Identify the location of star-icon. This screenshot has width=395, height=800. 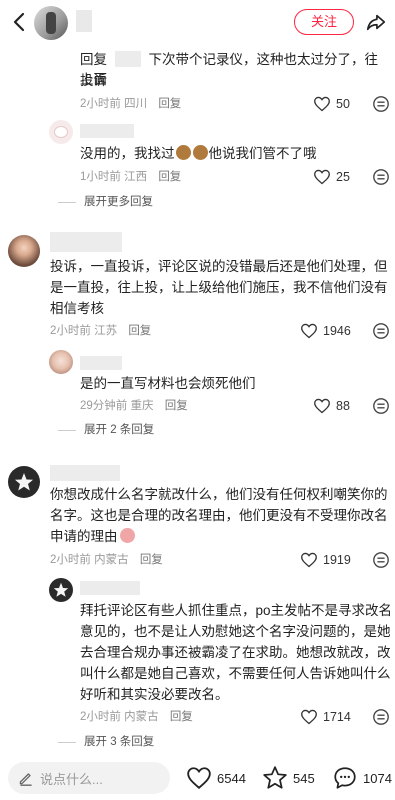
(275, 777).